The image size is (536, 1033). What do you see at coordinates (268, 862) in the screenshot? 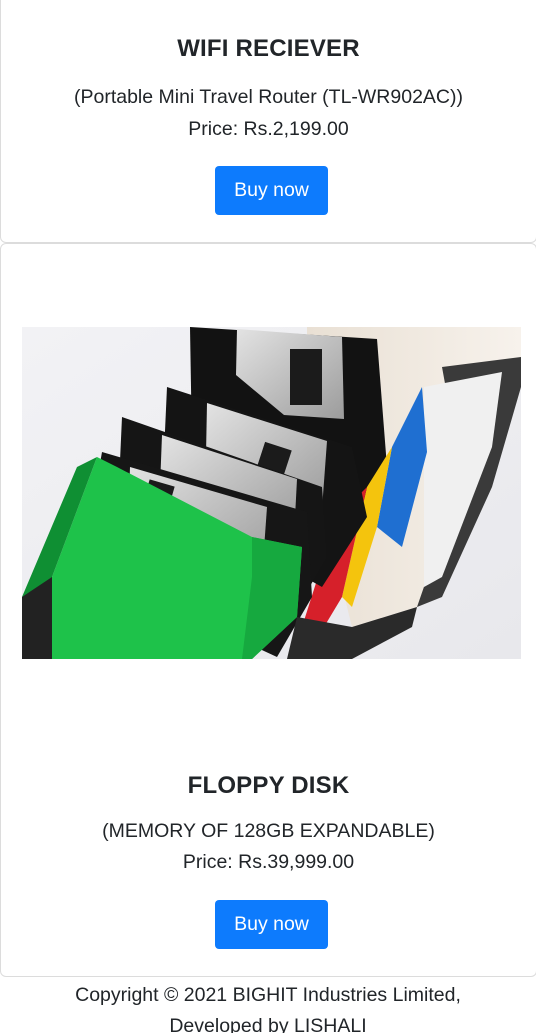
I see `product-price: Price: Rs.39,999.00` at bounding box center [268, 862].